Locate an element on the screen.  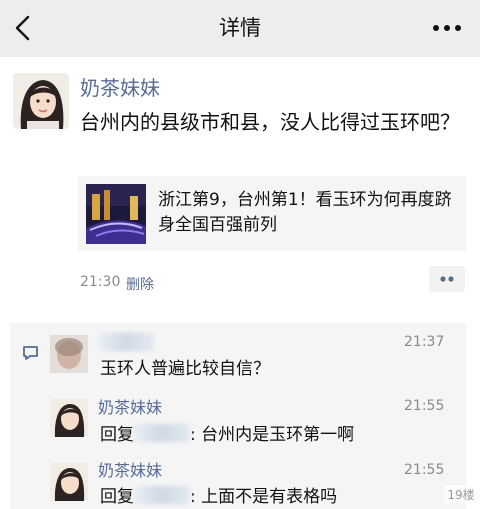
link-title: 浙江第9，台州第1！看玉环为何再度跻身全国百强前列 is located at coordinates (305, 212).